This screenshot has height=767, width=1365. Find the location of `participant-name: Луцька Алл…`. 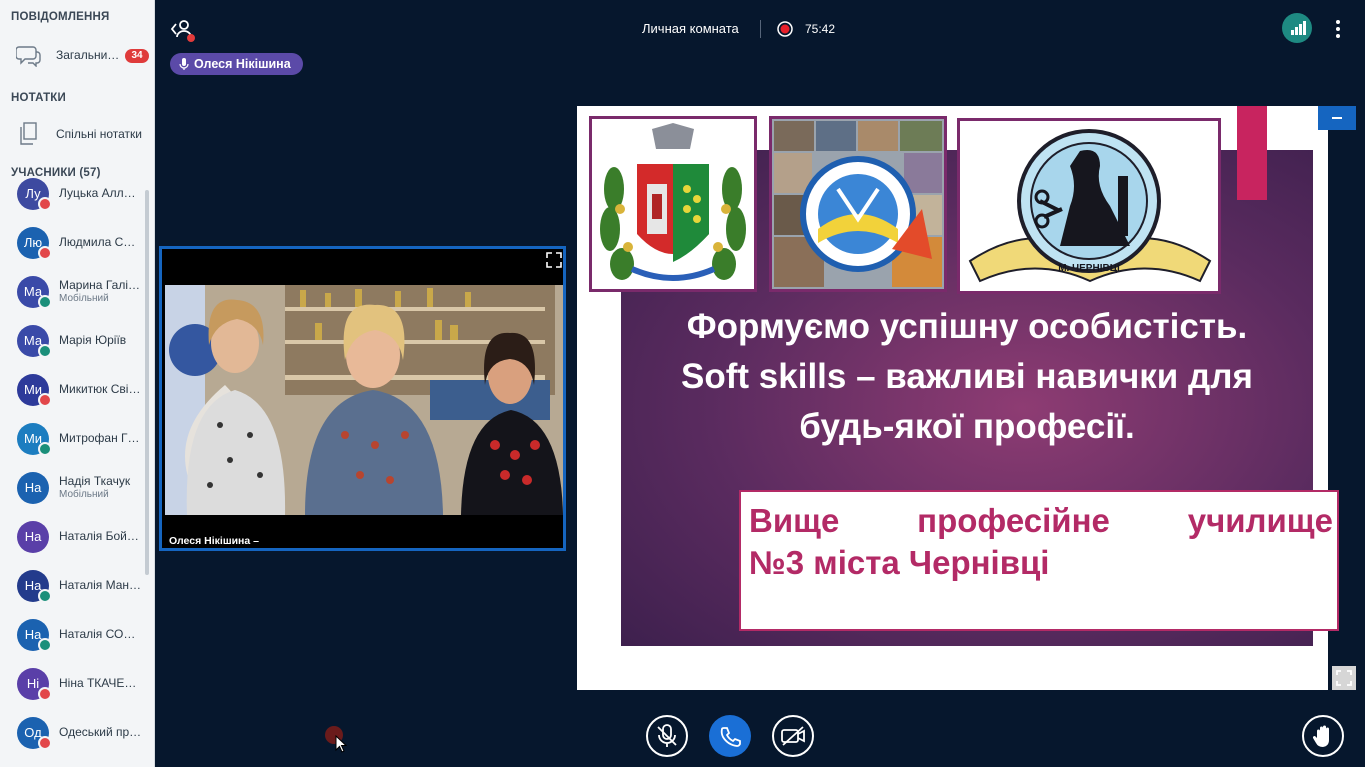

participant-name: Луцька Алл… is located at coordinates (97, 193).